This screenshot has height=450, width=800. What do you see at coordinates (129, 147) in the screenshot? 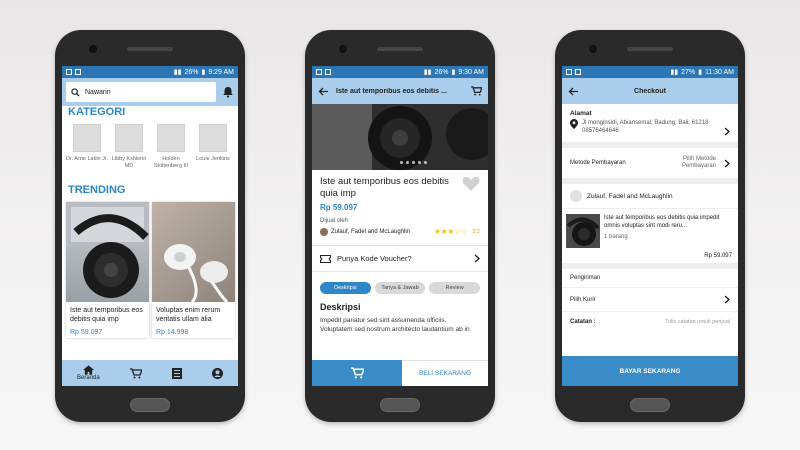
I see `category-item: Libby Kshlerin MD` at bounding box center [129, 147].